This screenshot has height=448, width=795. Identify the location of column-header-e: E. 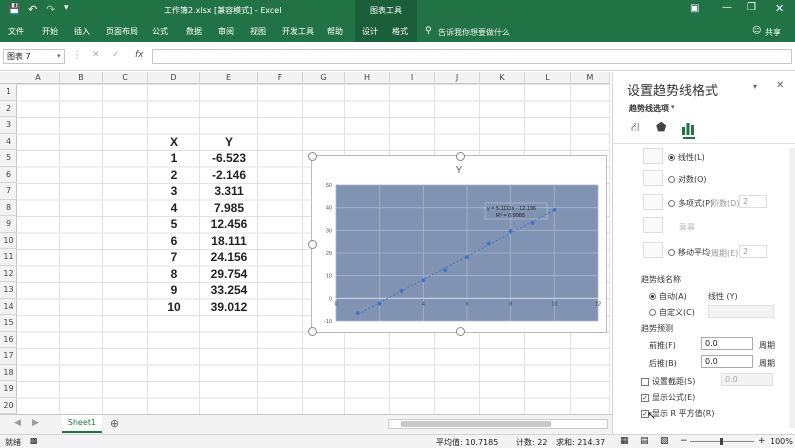
(229, 78).